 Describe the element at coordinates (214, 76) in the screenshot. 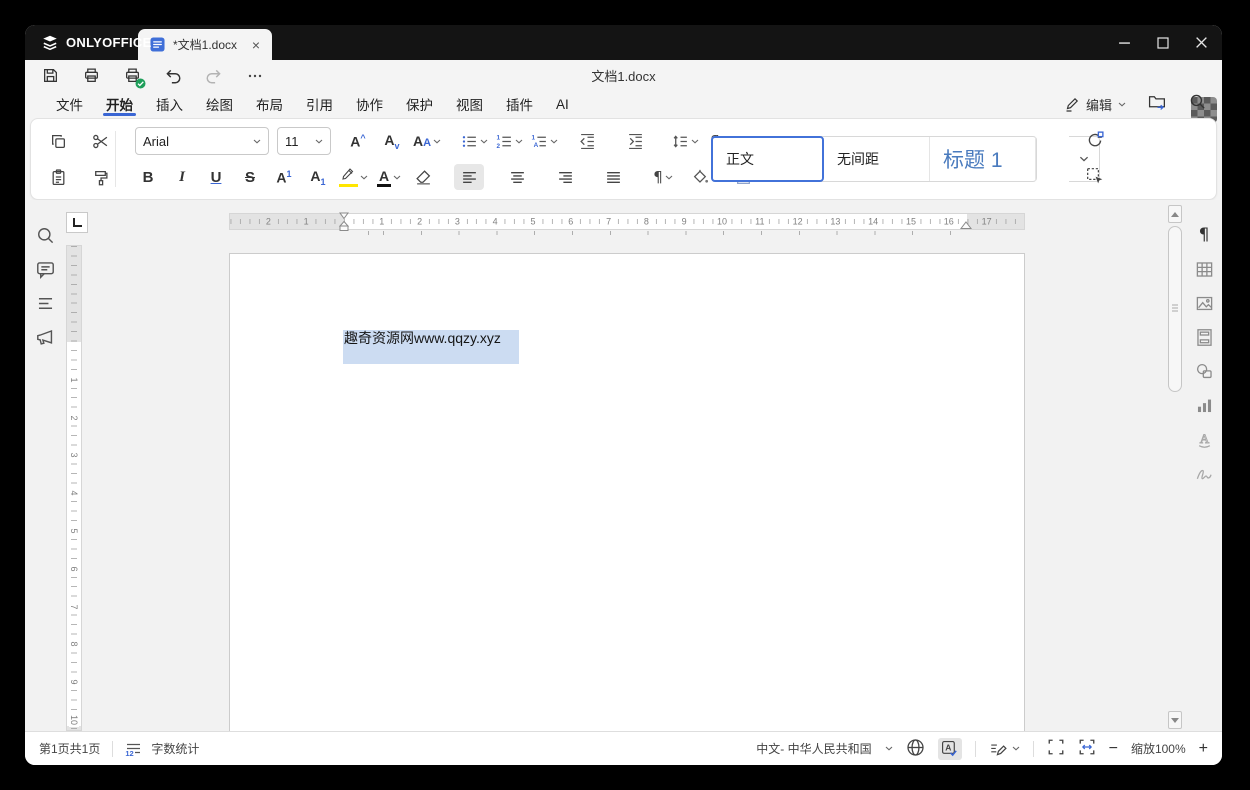

I see `redo-button` at that location.